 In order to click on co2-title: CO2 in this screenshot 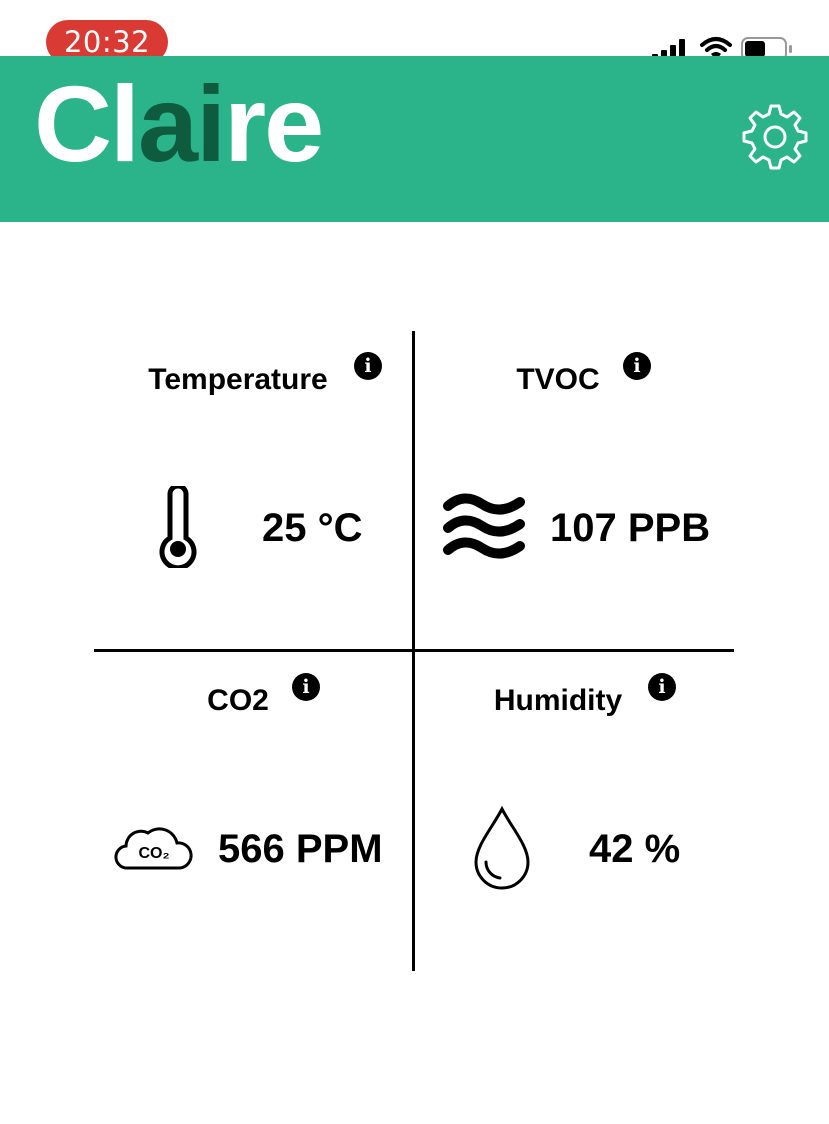, I will do `click(238, 700)`.